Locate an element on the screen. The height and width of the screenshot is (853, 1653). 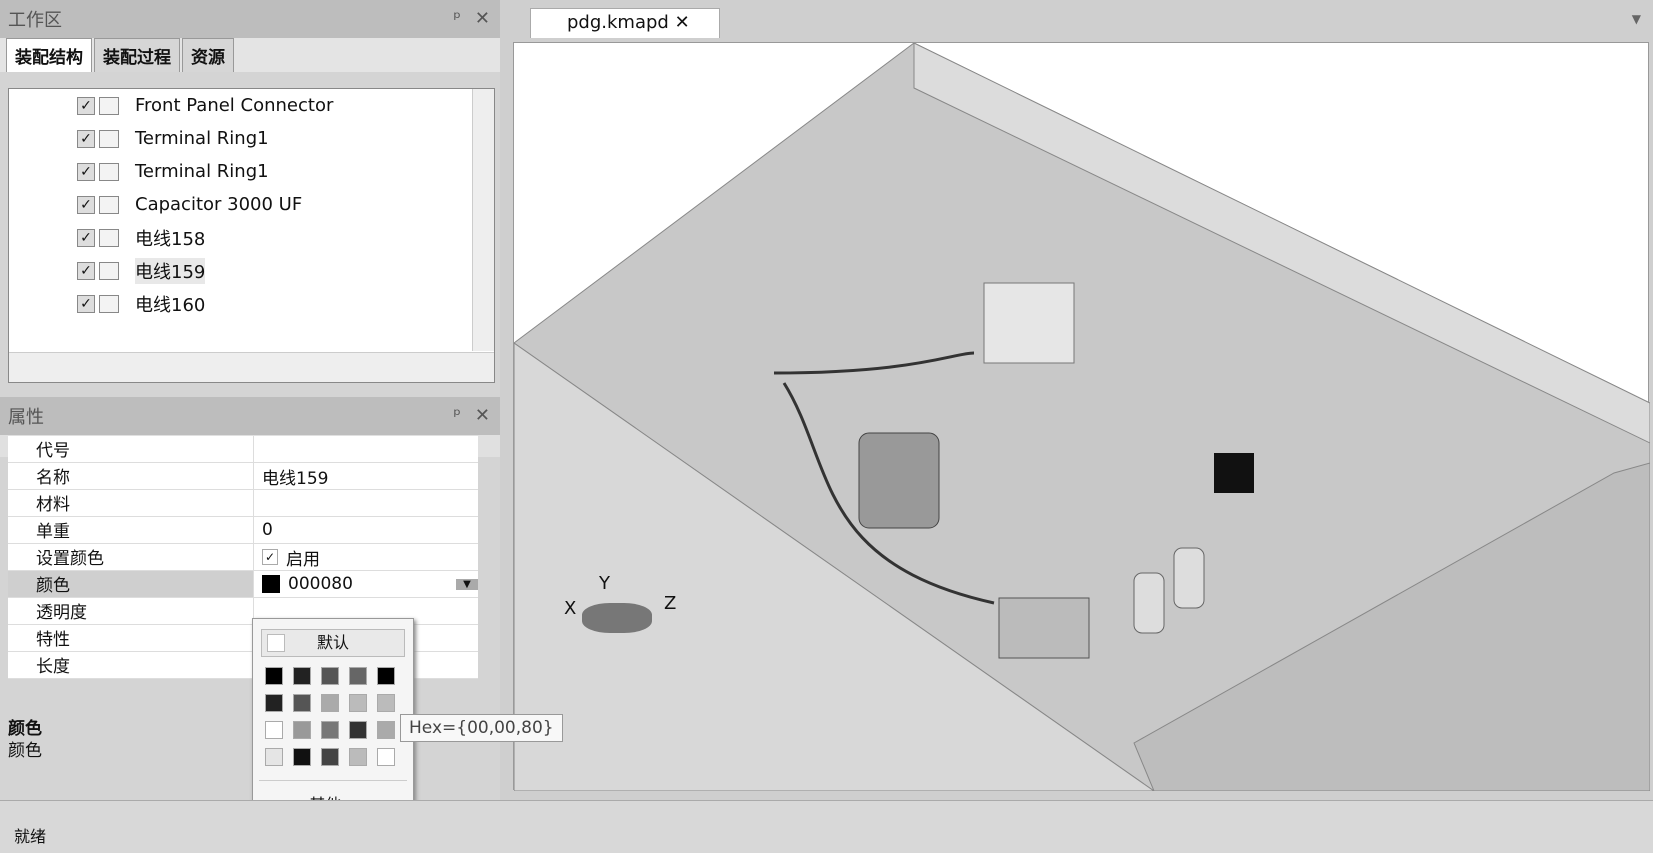
property-row: 单重 0 is located at coordinates (243, 530).